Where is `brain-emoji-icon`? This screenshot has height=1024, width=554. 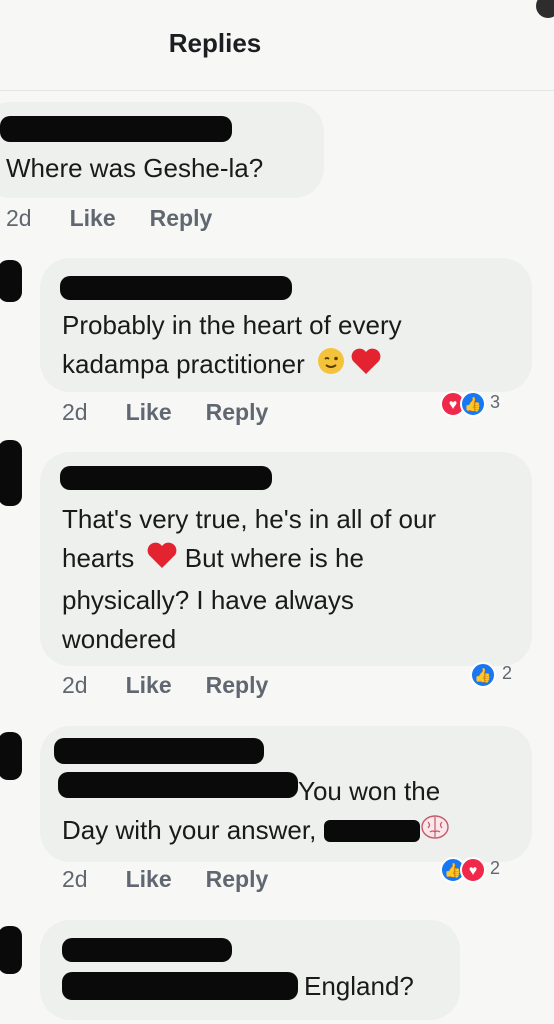 brain-emoji-icon is located at coordinates (435, 832).